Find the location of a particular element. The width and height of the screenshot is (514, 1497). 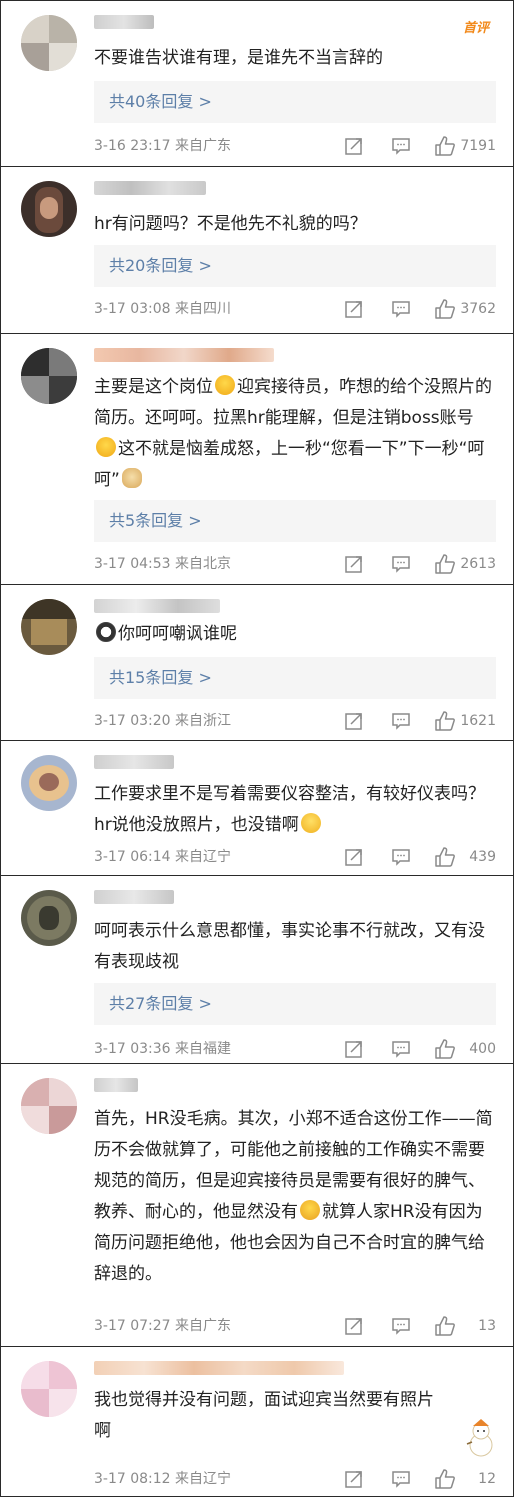

replies-link: 共27条回复 > is located at coordinates (295, 1004).